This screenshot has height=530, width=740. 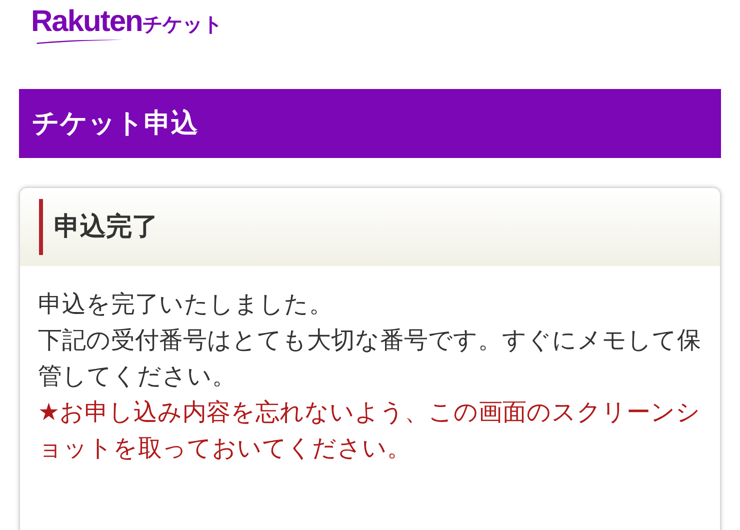 What do you see at coordinates (182, 24) in the screenshot?
I see `product-name: チケット` at bounding box center [182, 24].